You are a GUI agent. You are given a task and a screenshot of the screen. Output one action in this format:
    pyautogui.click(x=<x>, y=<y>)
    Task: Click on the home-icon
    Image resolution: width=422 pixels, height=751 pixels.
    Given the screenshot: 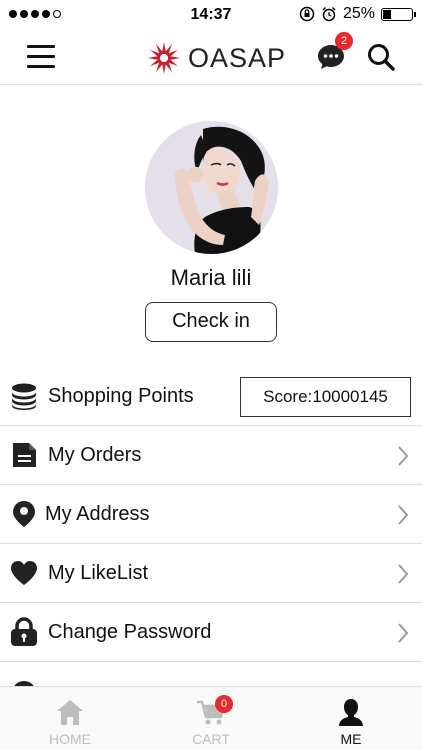 What is the action you would take?
    pyautogui.click(x=70, y=712)
    